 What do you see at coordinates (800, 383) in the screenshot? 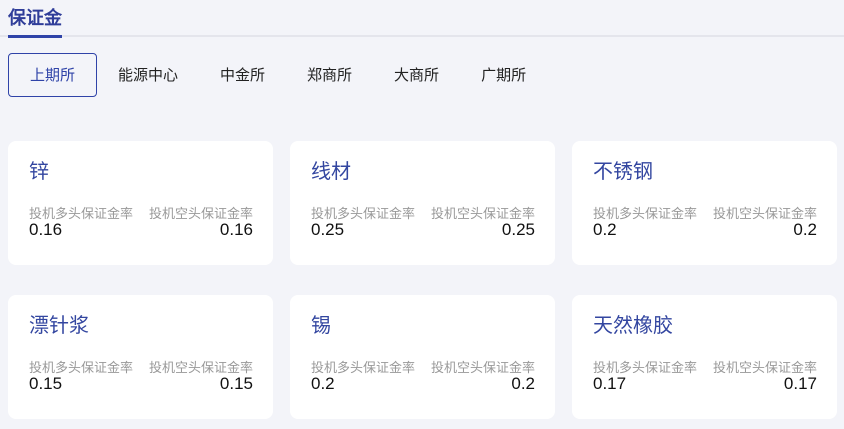
I see `short-margin-value: 0.17` at bounding box center [800, 383].